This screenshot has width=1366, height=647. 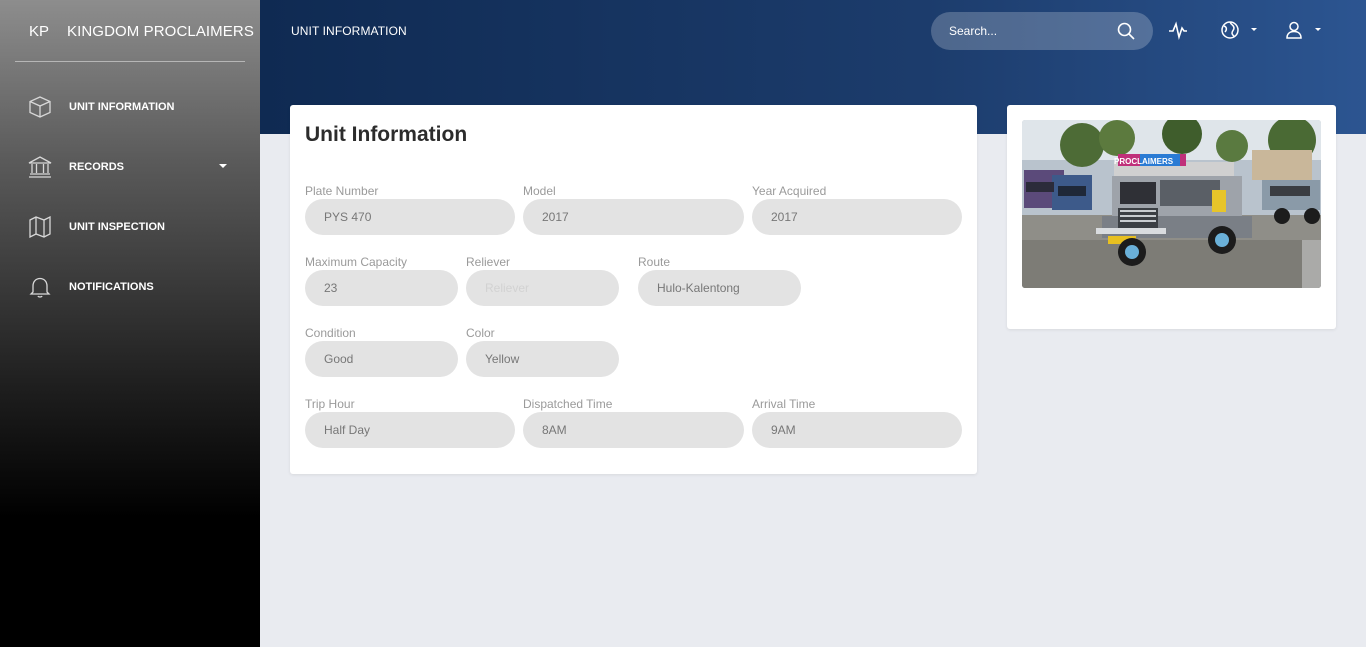 I want to click on sidebar-item-label: RECORDS, so click(x=97, y=167).